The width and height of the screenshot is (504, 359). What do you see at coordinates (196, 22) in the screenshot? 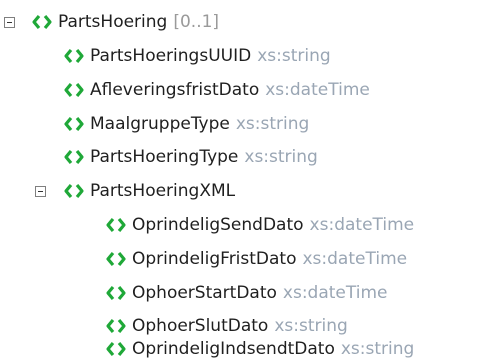
I see `node-cardinality: [0..1]` at bounding box center [196, 22].